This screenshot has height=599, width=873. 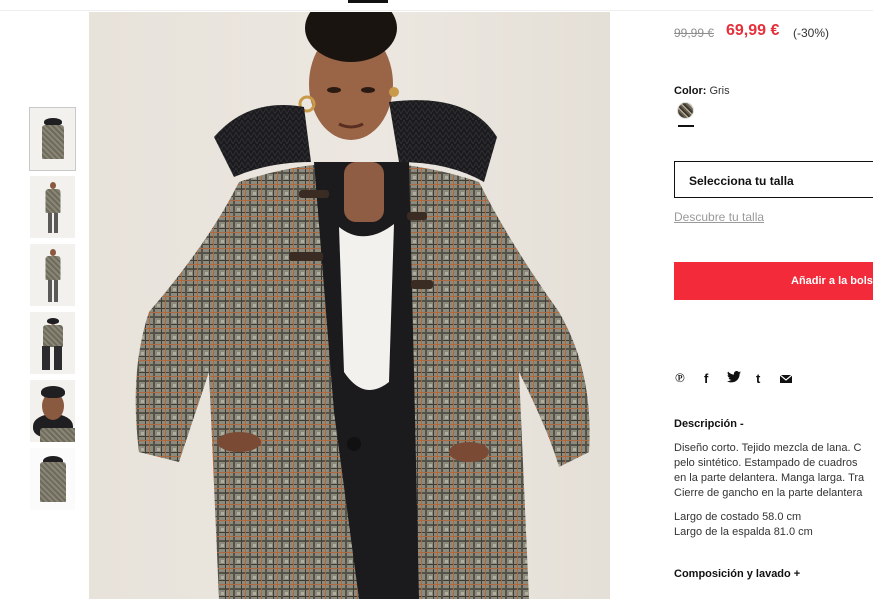 I want to click on active-nav-indicator, so click(x=368, y=1).